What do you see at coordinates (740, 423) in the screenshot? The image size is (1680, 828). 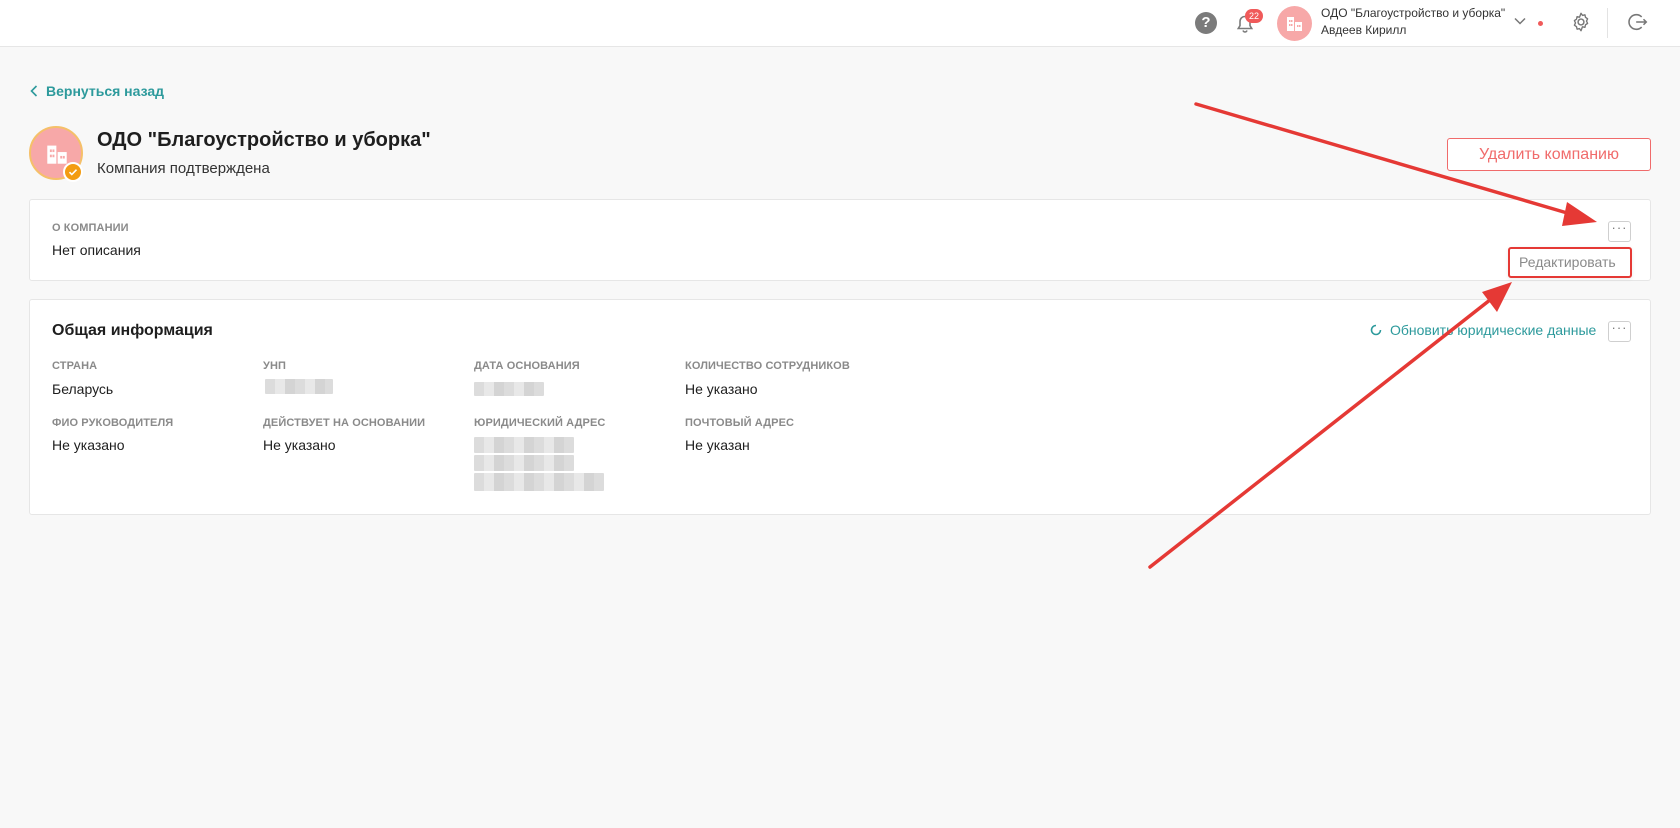 I see `field-label: ПОЧТОВЫЙ АДРЕС` at bounding box center [740, 423].